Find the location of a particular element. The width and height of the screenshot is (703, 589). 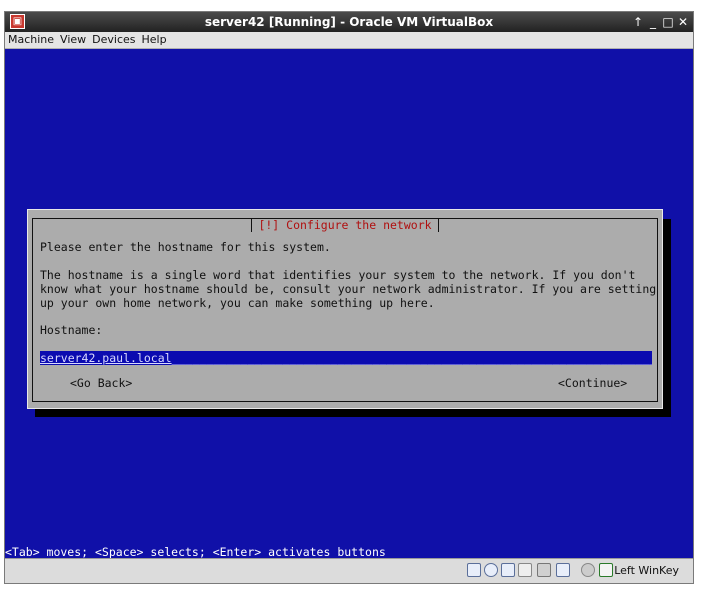

network-icon is located at coordinates (508, 570).